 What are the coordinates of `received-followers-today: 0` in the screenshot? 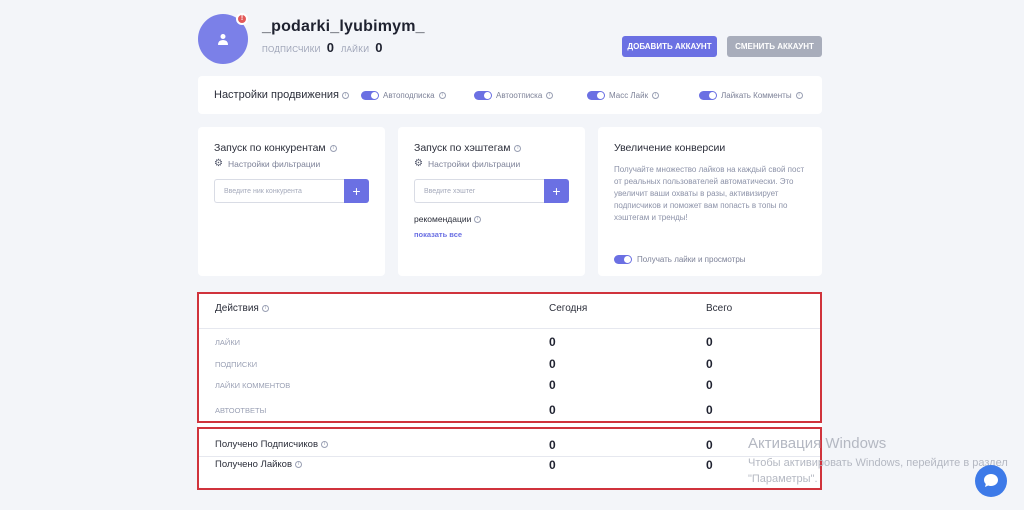 It's located at (552, 445).